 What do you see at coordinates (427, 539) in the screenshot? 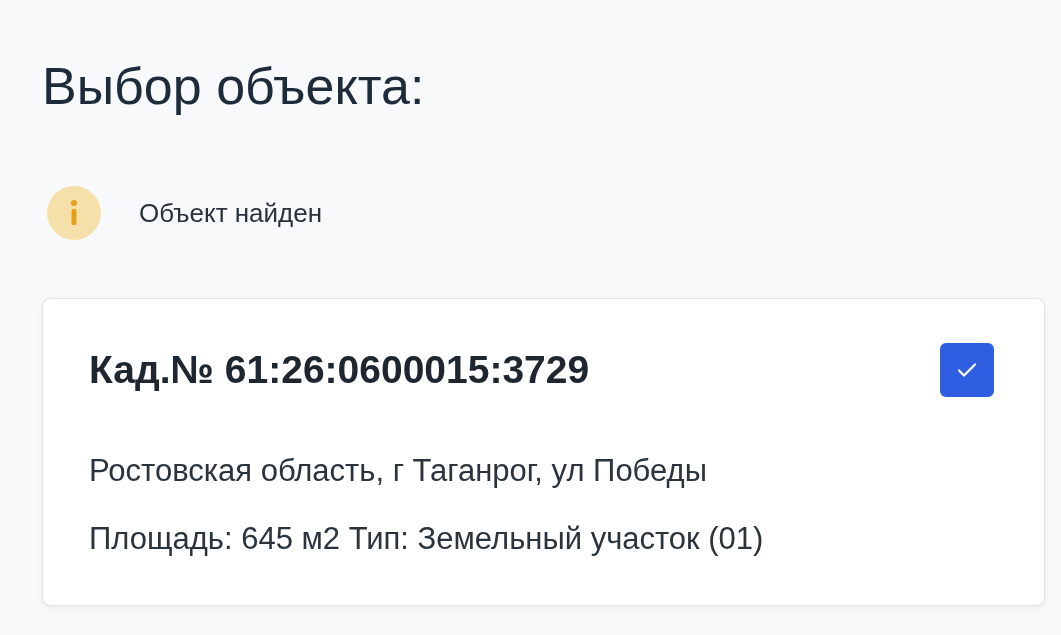
I see `object-detail: Площадь: 645 м2 Тип: Земельный участок (01)` at bounding box center [427, 539].